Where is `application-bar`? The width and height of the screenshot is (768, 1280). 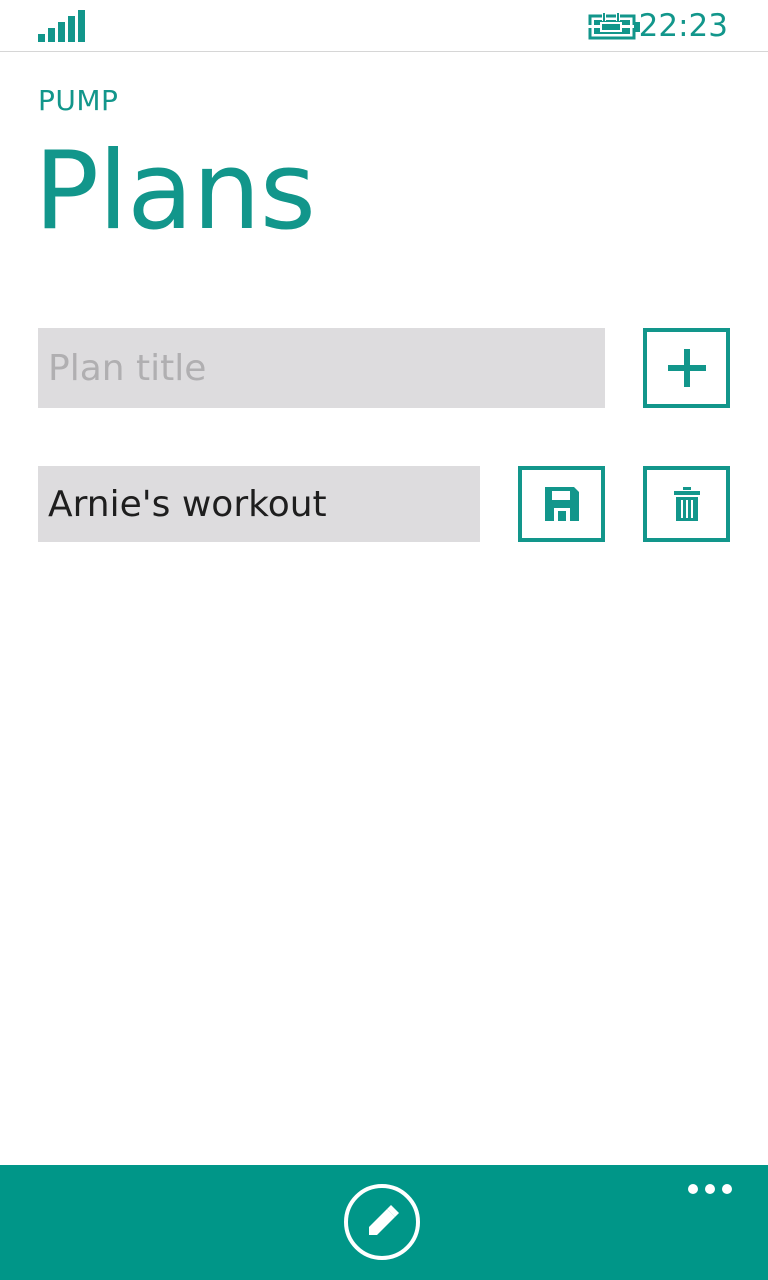 application-bar is located at coordinates (384, 1222).